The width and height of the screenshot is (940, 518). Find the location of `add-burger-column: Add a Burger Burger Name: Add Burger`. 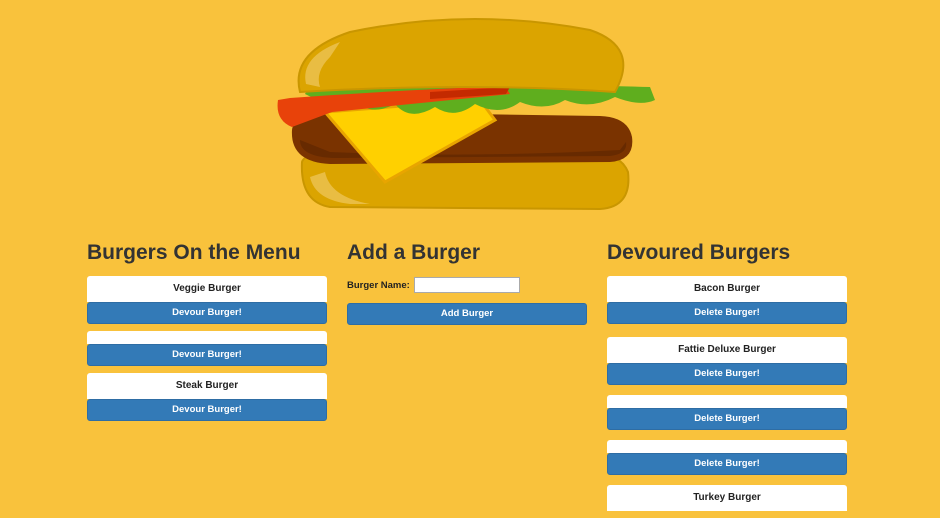

add-burger-column: Add a Burger Burger Name: Add Burger is located at coordinates (467, 281).